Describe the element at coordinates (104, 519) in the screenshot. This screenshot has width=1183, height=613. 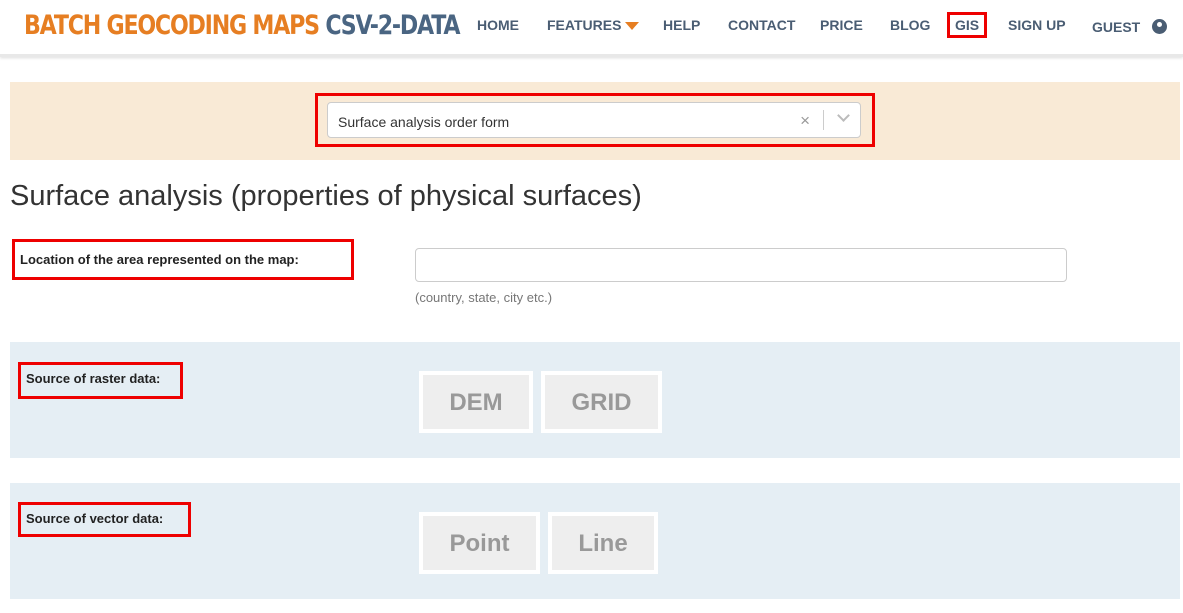
I see `vector-label: Source of vector data:` at that location.